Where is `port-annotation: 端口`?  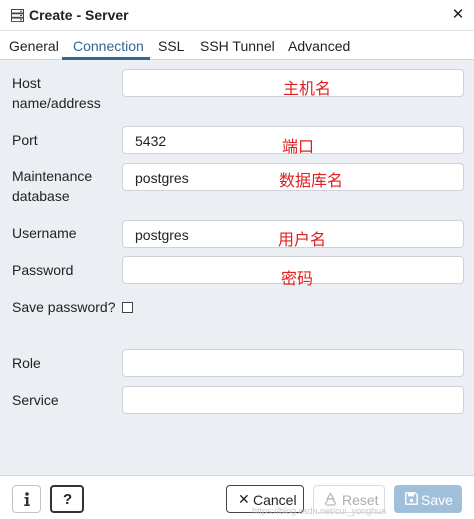
port-annotation: 端口 is located at coordinates (298, 146).